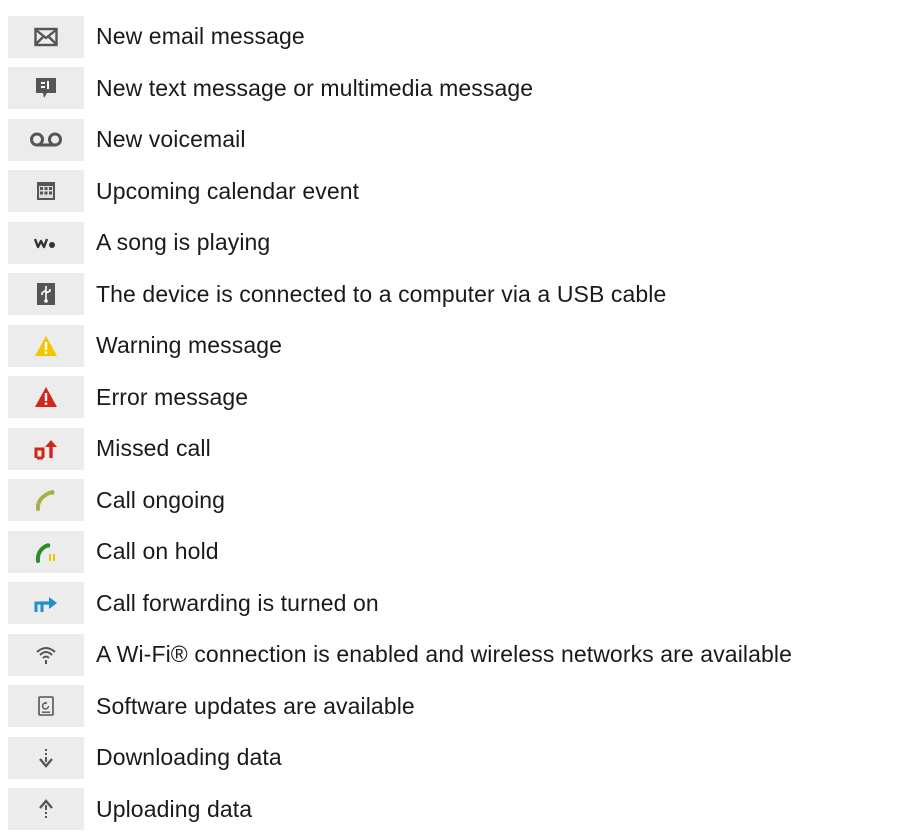  What do you see at coordinates (237, 603) in the screenshot?
I see `row-label: Call forwarding is turned on` at bounding box center [237, 603].